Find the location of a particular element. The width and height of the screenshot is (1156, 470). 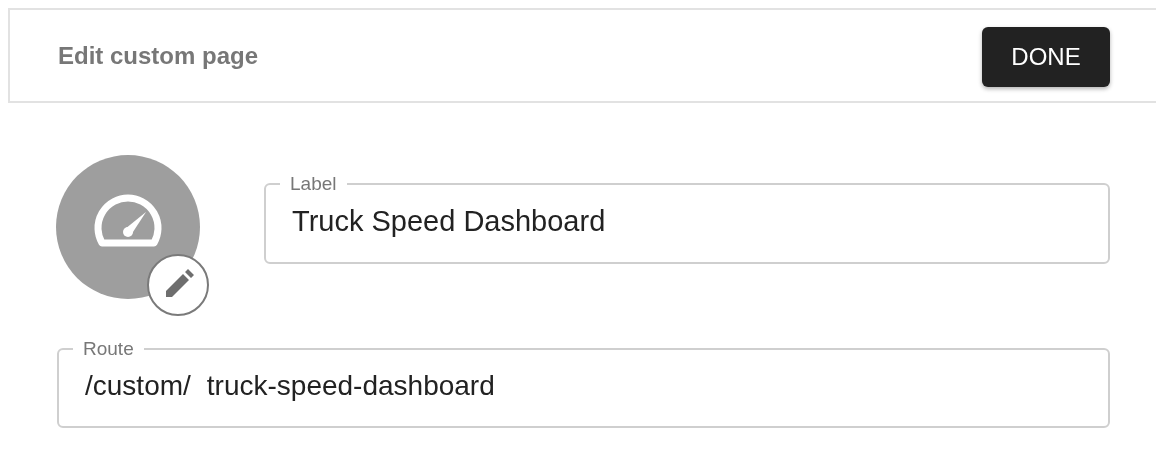

label-input: Truck Speed Dashboard is located at coordinates (687, 221).